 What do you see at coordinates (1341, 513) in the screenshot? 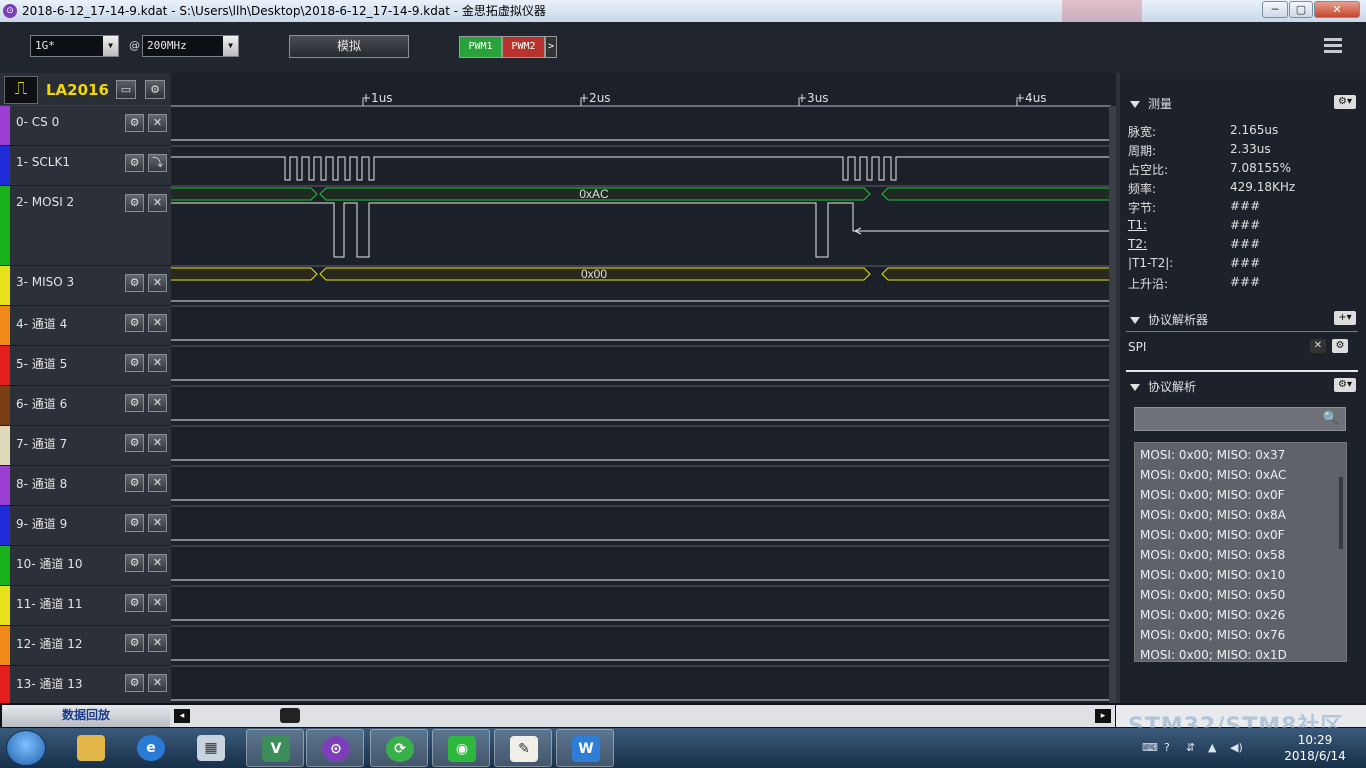
I see `results-scrollbar` at bounding box center [1341, 513].